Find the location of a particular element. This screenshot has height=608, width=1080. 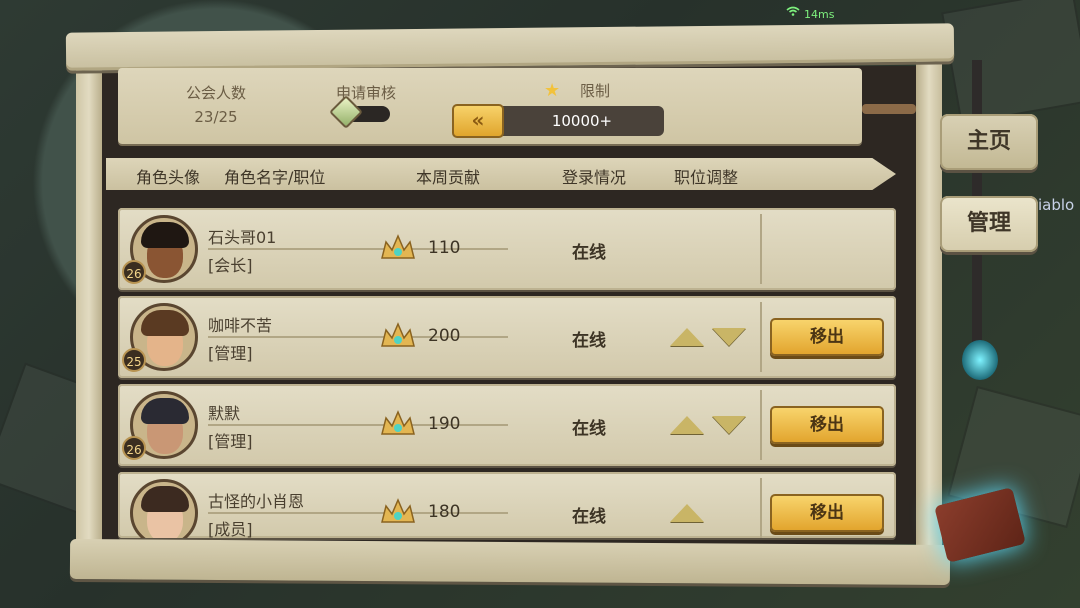

weekly-contribution: 190 is located at coordinates (444, 424).